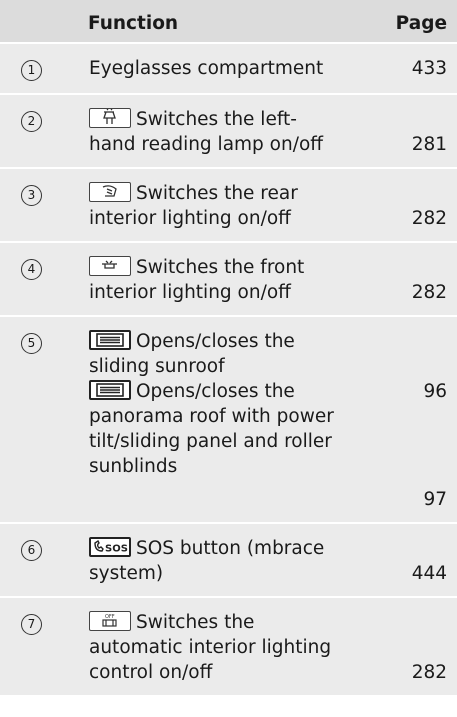 The width and height of the screenshot is (457, 717). I want to click on page-header: Page, so click(422, 21).